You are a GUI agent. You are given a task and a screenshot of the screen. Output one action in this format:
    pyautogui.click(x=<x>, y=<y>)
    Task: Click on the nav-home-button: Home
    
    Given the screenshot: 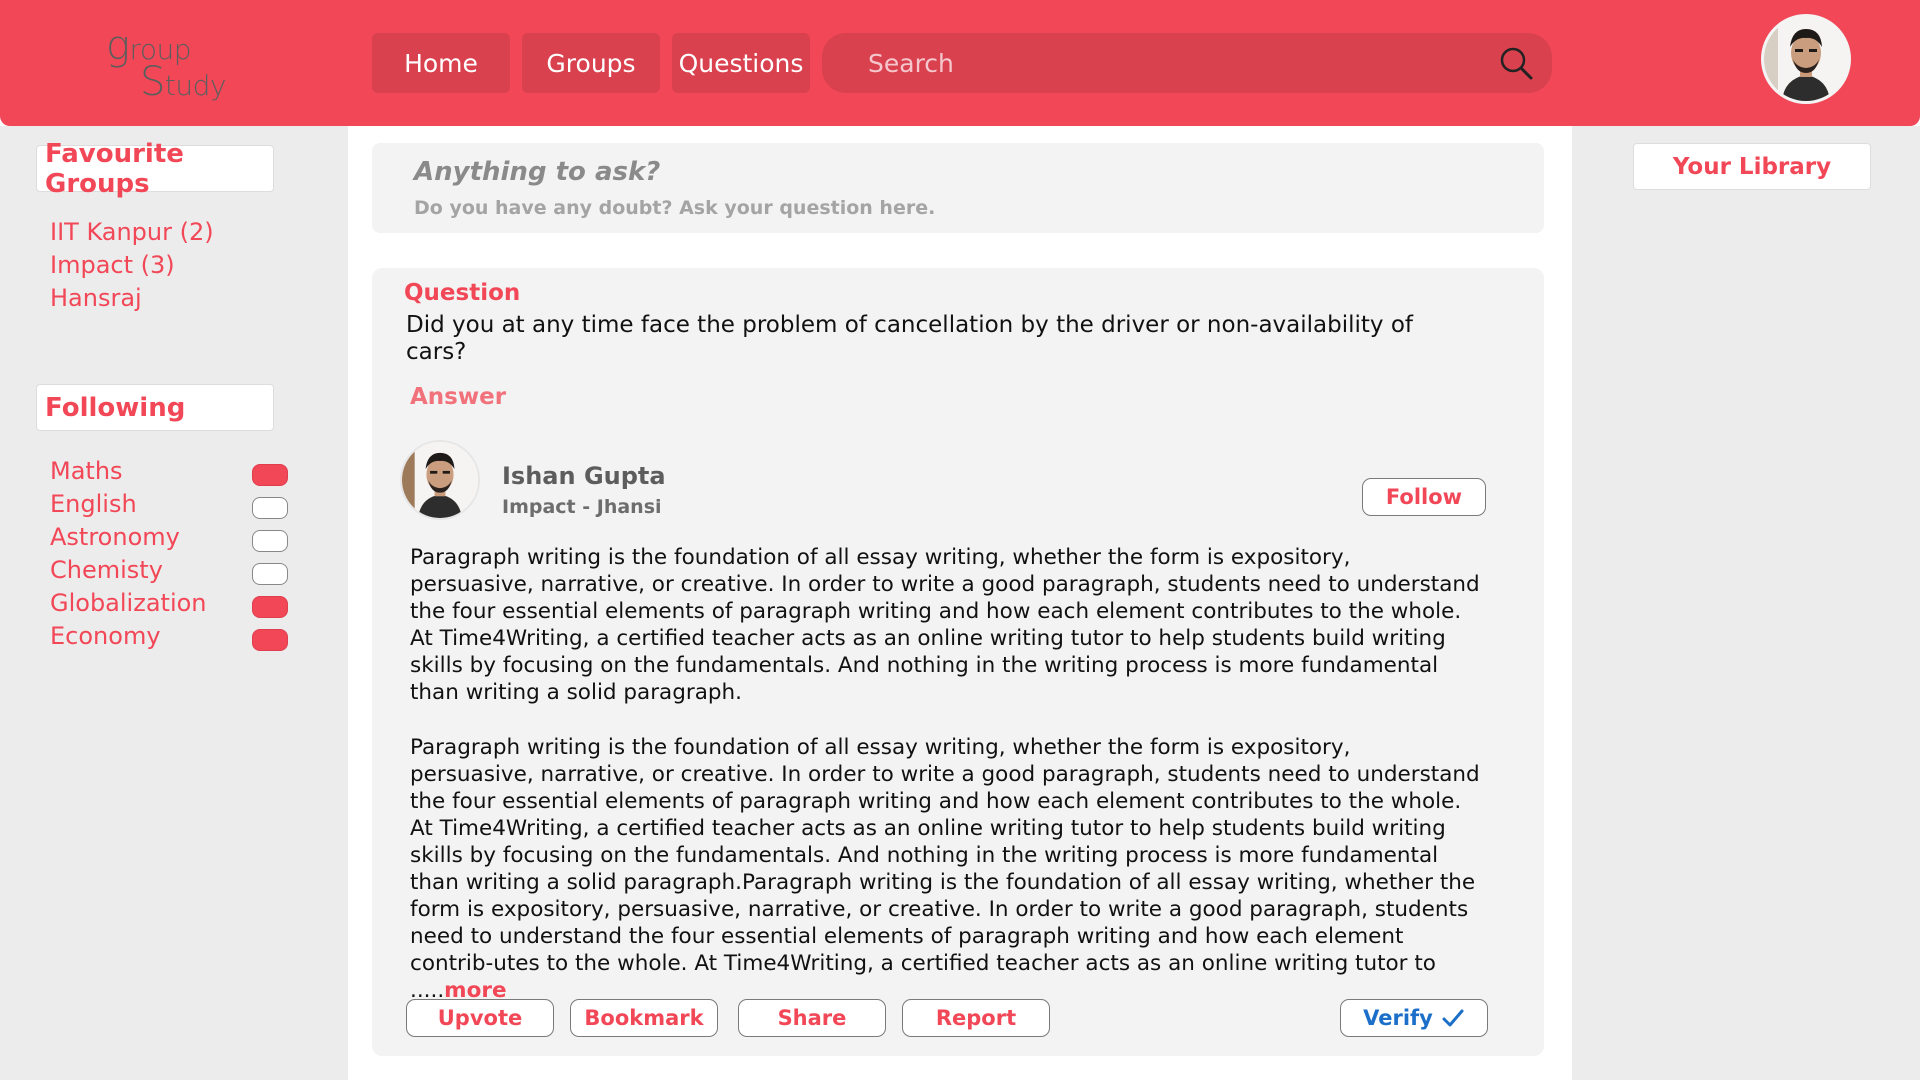 What is the action you would take?
    pyautogui.click(x=441, y=63)
    